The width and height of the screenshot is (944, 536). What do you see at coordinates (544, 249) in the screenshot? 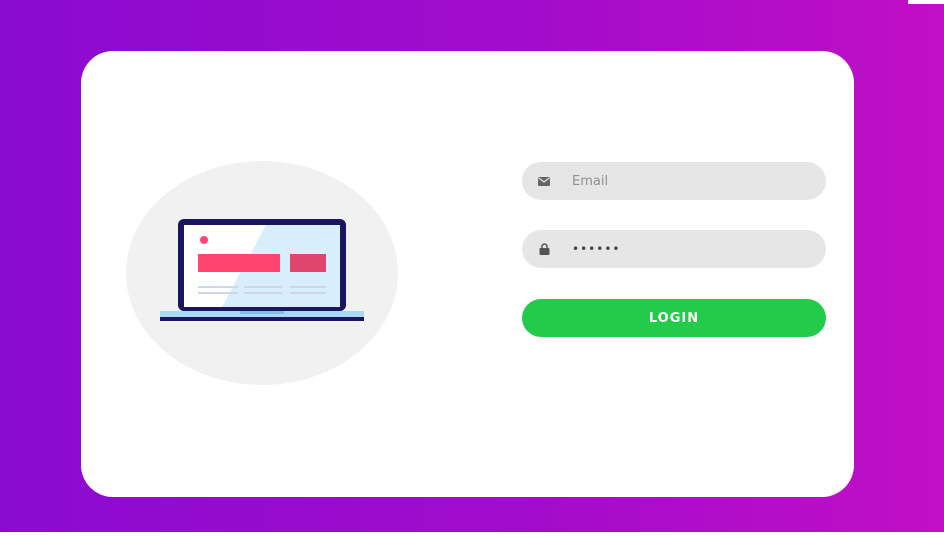
I see `lock-icon` at bounding box center [544, 249].